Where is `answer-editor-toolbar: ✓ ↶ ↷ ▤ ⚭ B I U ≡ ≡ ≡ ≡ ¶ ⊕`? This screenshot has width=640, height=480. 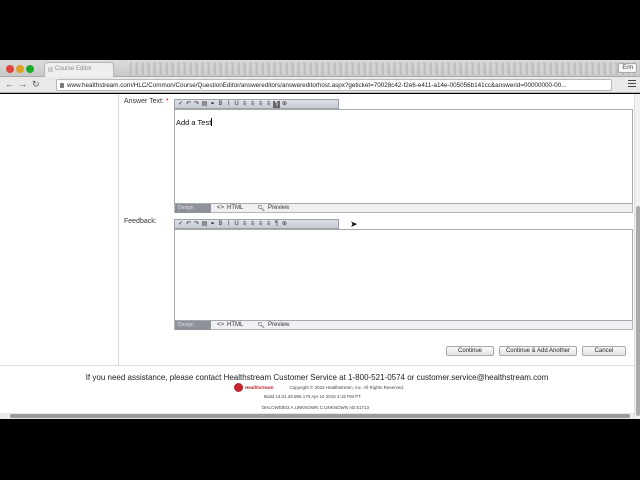 answer-editor-toolbar: ✓ ↶ ↷ ▤ ⚭ B I U ≡ ≡ ≡ ≡ ¶ ⊕ is located at coordinates (256, 104).